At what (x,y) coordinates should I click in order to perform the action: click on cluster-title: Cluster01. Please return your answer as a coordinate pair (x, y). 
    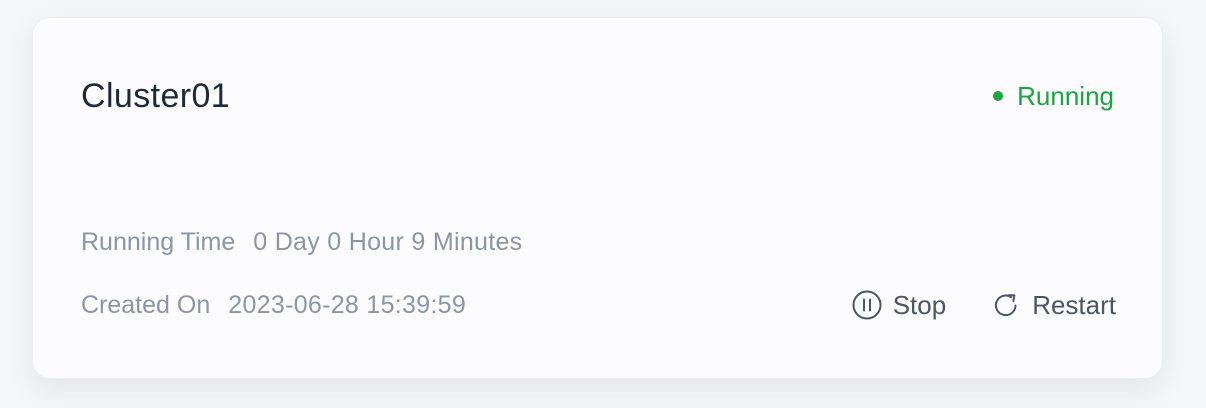
    Looking at the image, I should click on (156, 96).